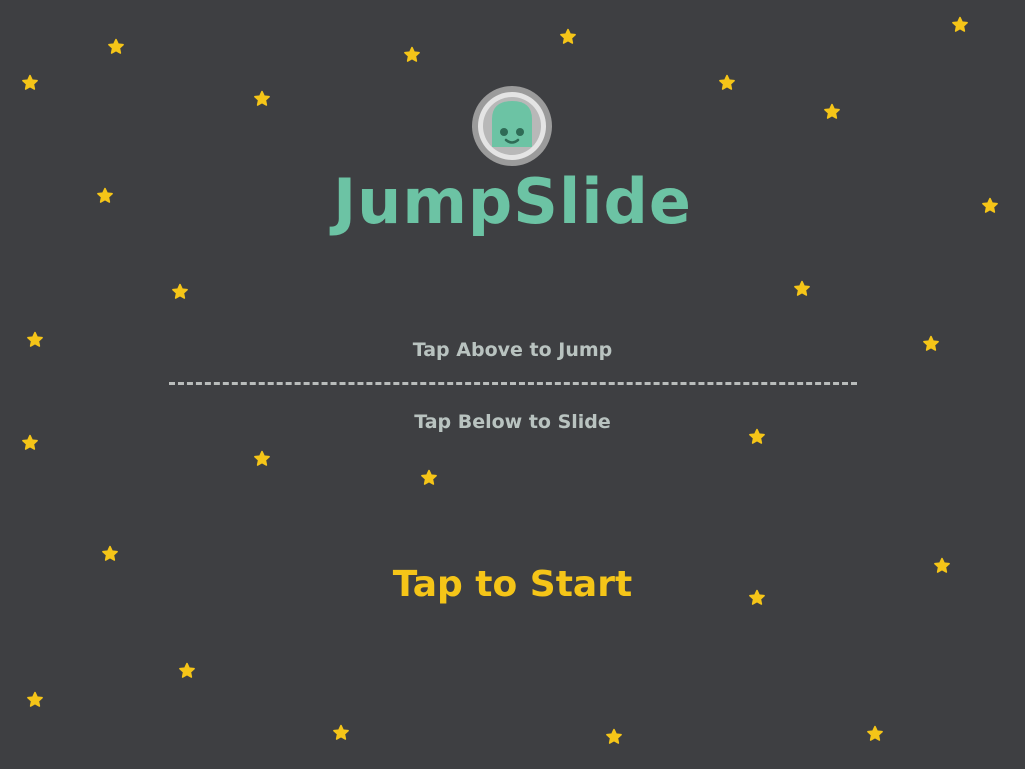 The image size is (1025, 769). I want to click on tap-to-start-button: Tap to Start, so click(512, 585).